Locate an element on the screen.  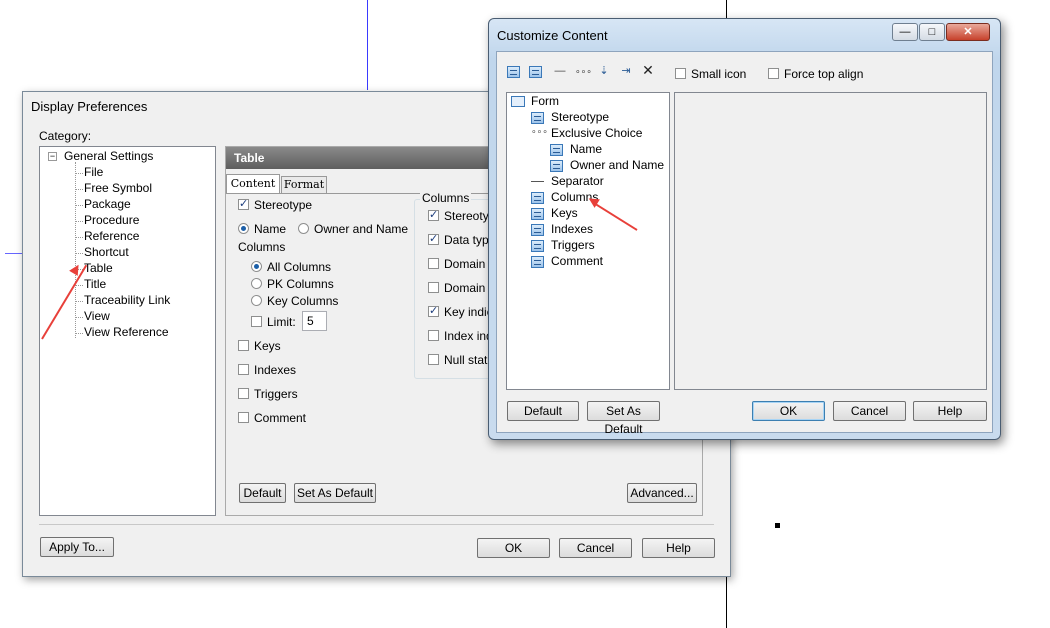
limit-label: Limit: is located at coordinates (281, 322).